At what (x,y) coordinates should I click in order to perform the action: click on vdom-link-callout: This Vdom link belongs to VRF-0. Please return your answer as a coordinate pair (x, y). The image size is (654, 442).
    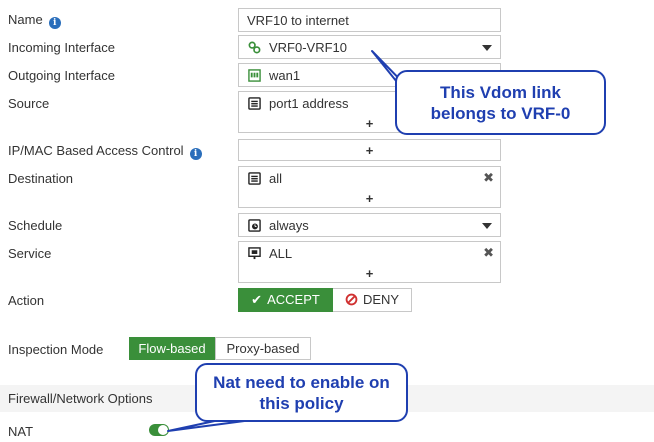
    Looking at the image, I should click on (500, 102).